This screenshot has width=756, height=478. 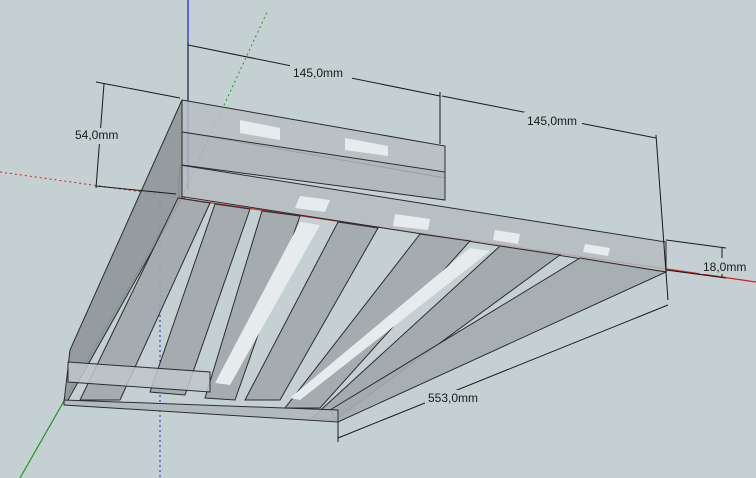 I want to click on dim-label-width-right: 145,0mm, so click(x=552, y=121).